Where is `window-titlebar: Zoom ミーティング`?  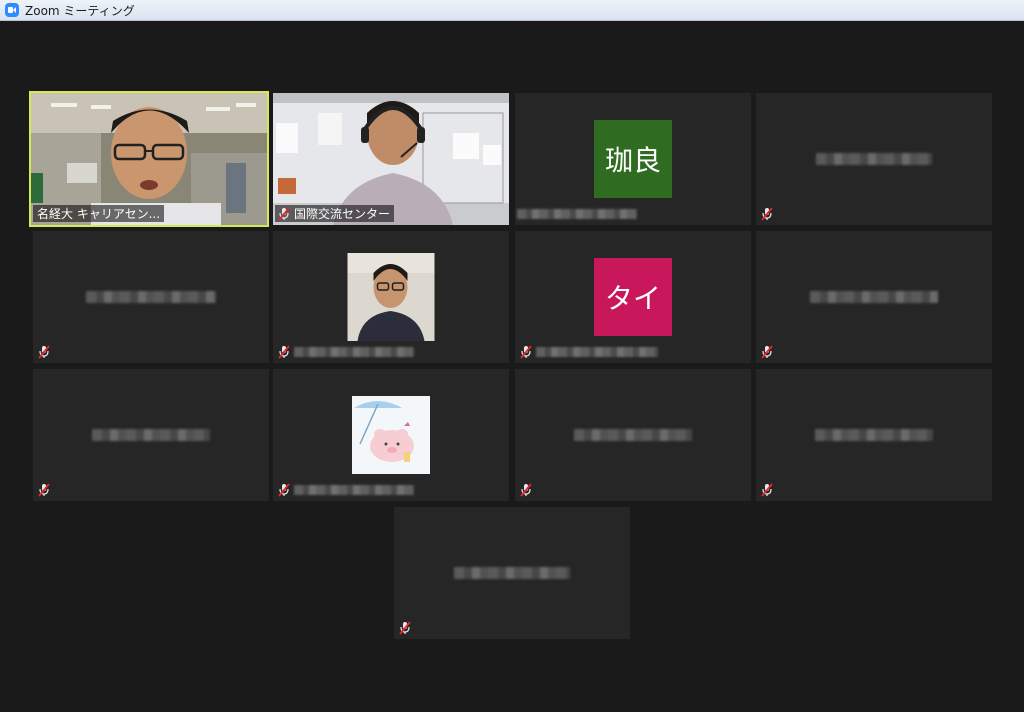
window-titlebar: Zoom ミーティング is located at coordinates (512, 10).